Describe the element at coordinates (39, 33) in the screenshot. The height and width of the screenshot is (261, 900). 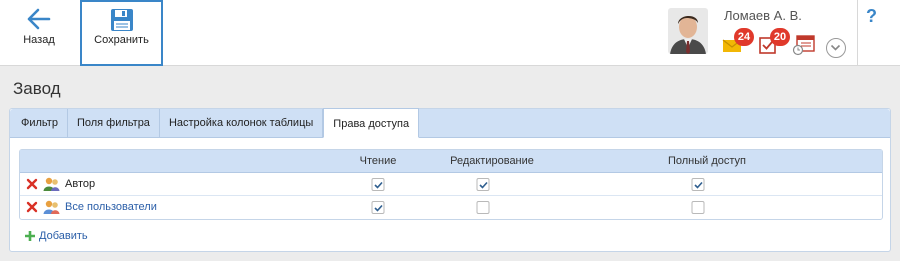
I see `back-button: Назад` at that location.